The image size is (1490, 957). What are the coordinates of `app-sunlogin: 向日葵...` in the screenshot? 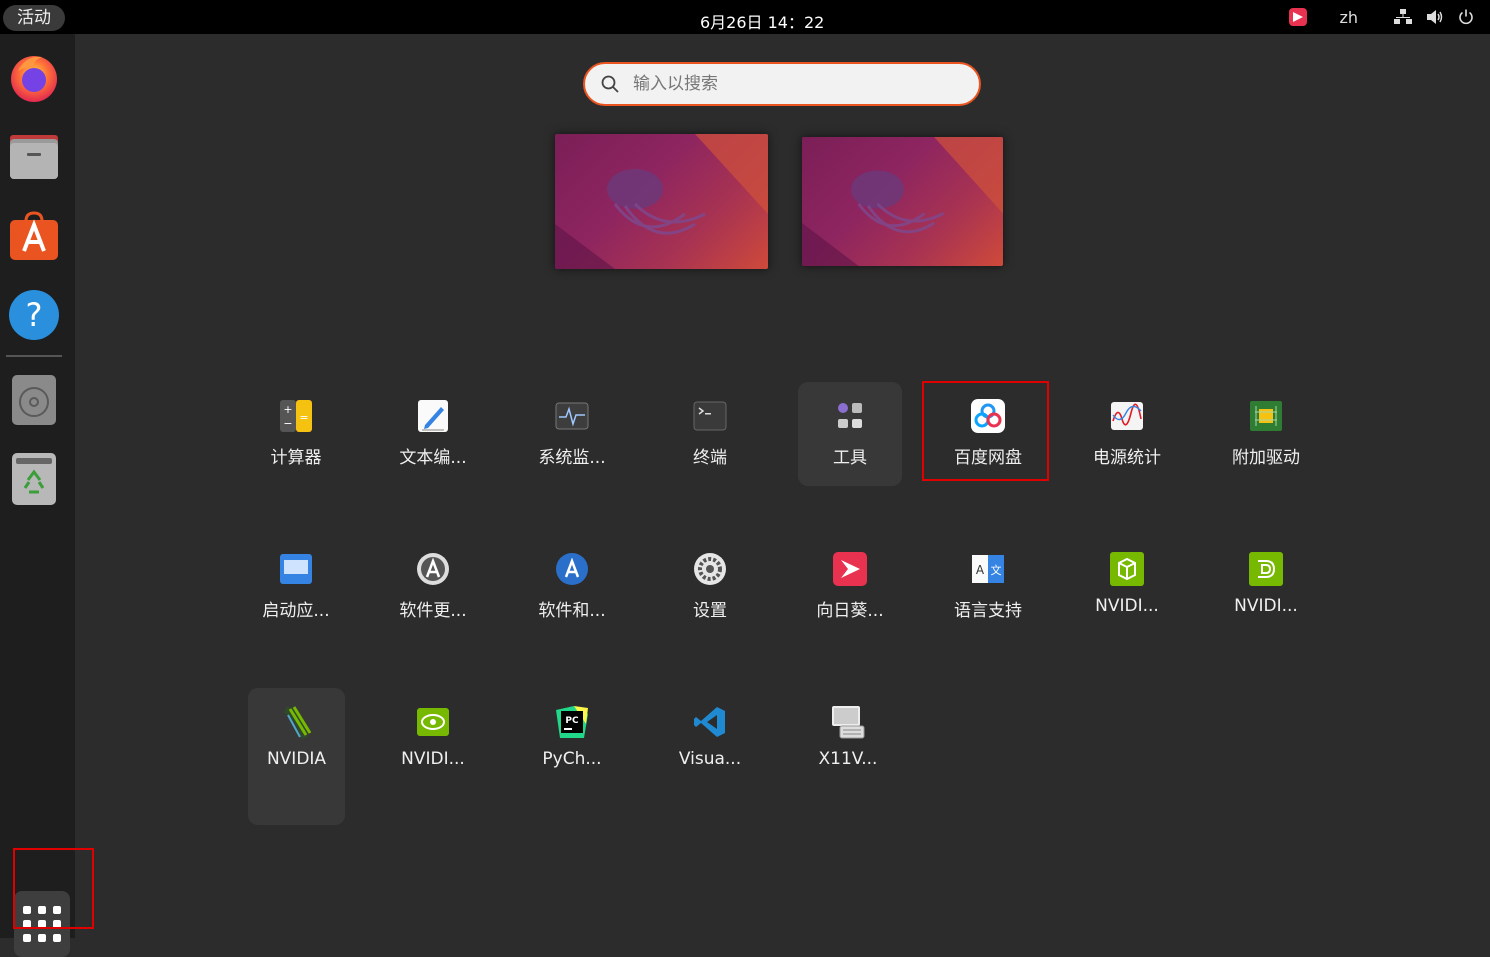 It's located at (850, 587).